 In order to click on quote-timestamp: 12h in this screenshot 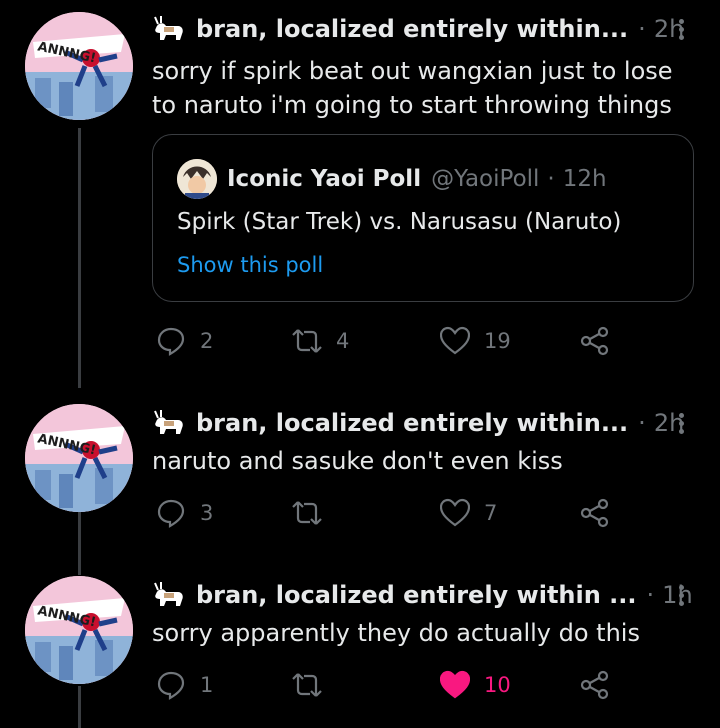, I will do `click(584, 179)`.